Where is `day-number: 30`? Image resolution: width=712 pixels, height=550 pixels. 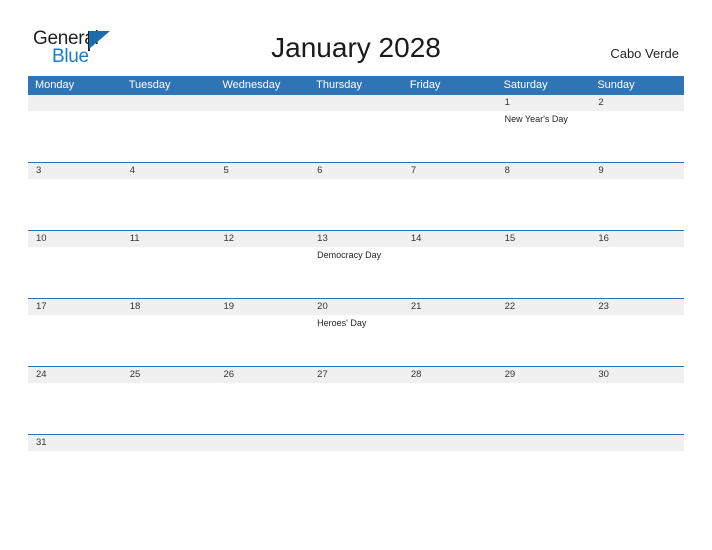 day-number: 30 is located at coordinates (637, 375).